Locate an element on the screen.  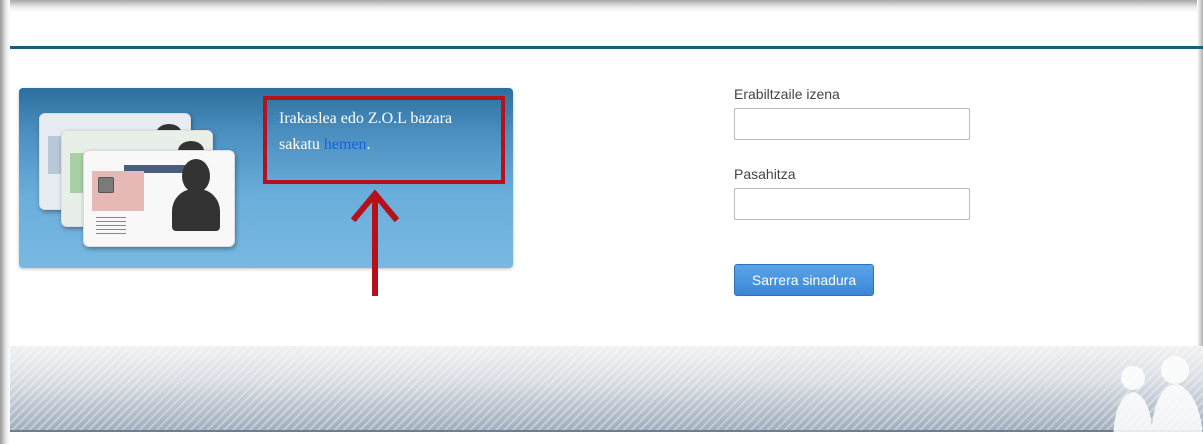
screenshot-shadow-left is located at coordinates (5, 222).